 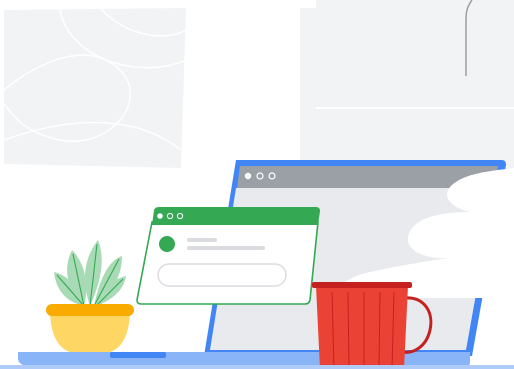 What do you see at coordinates (362, 285) in the screenshot?
I see `mug-rim` at bounding box center [362, 285].